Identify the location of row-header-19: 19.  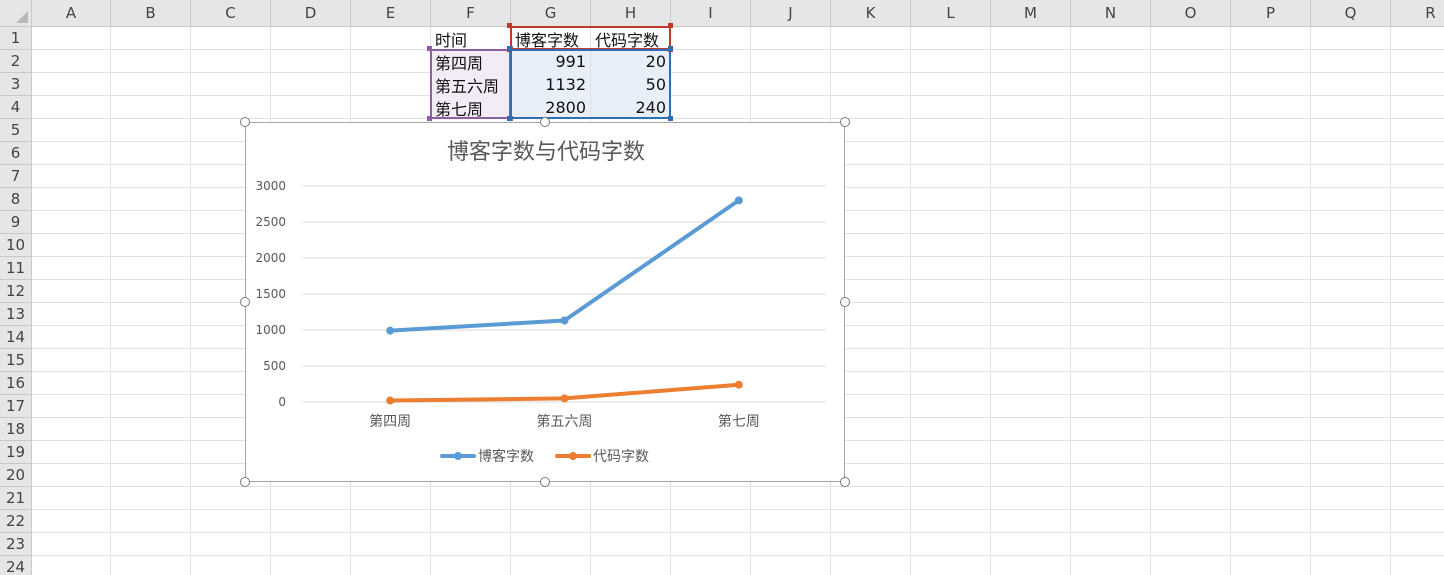
(16, 452).